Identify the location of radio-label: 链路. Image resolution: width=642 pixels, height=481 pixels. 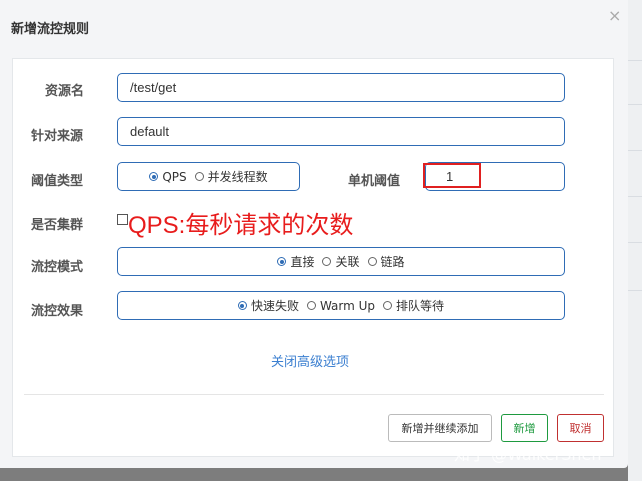
(392, 262).